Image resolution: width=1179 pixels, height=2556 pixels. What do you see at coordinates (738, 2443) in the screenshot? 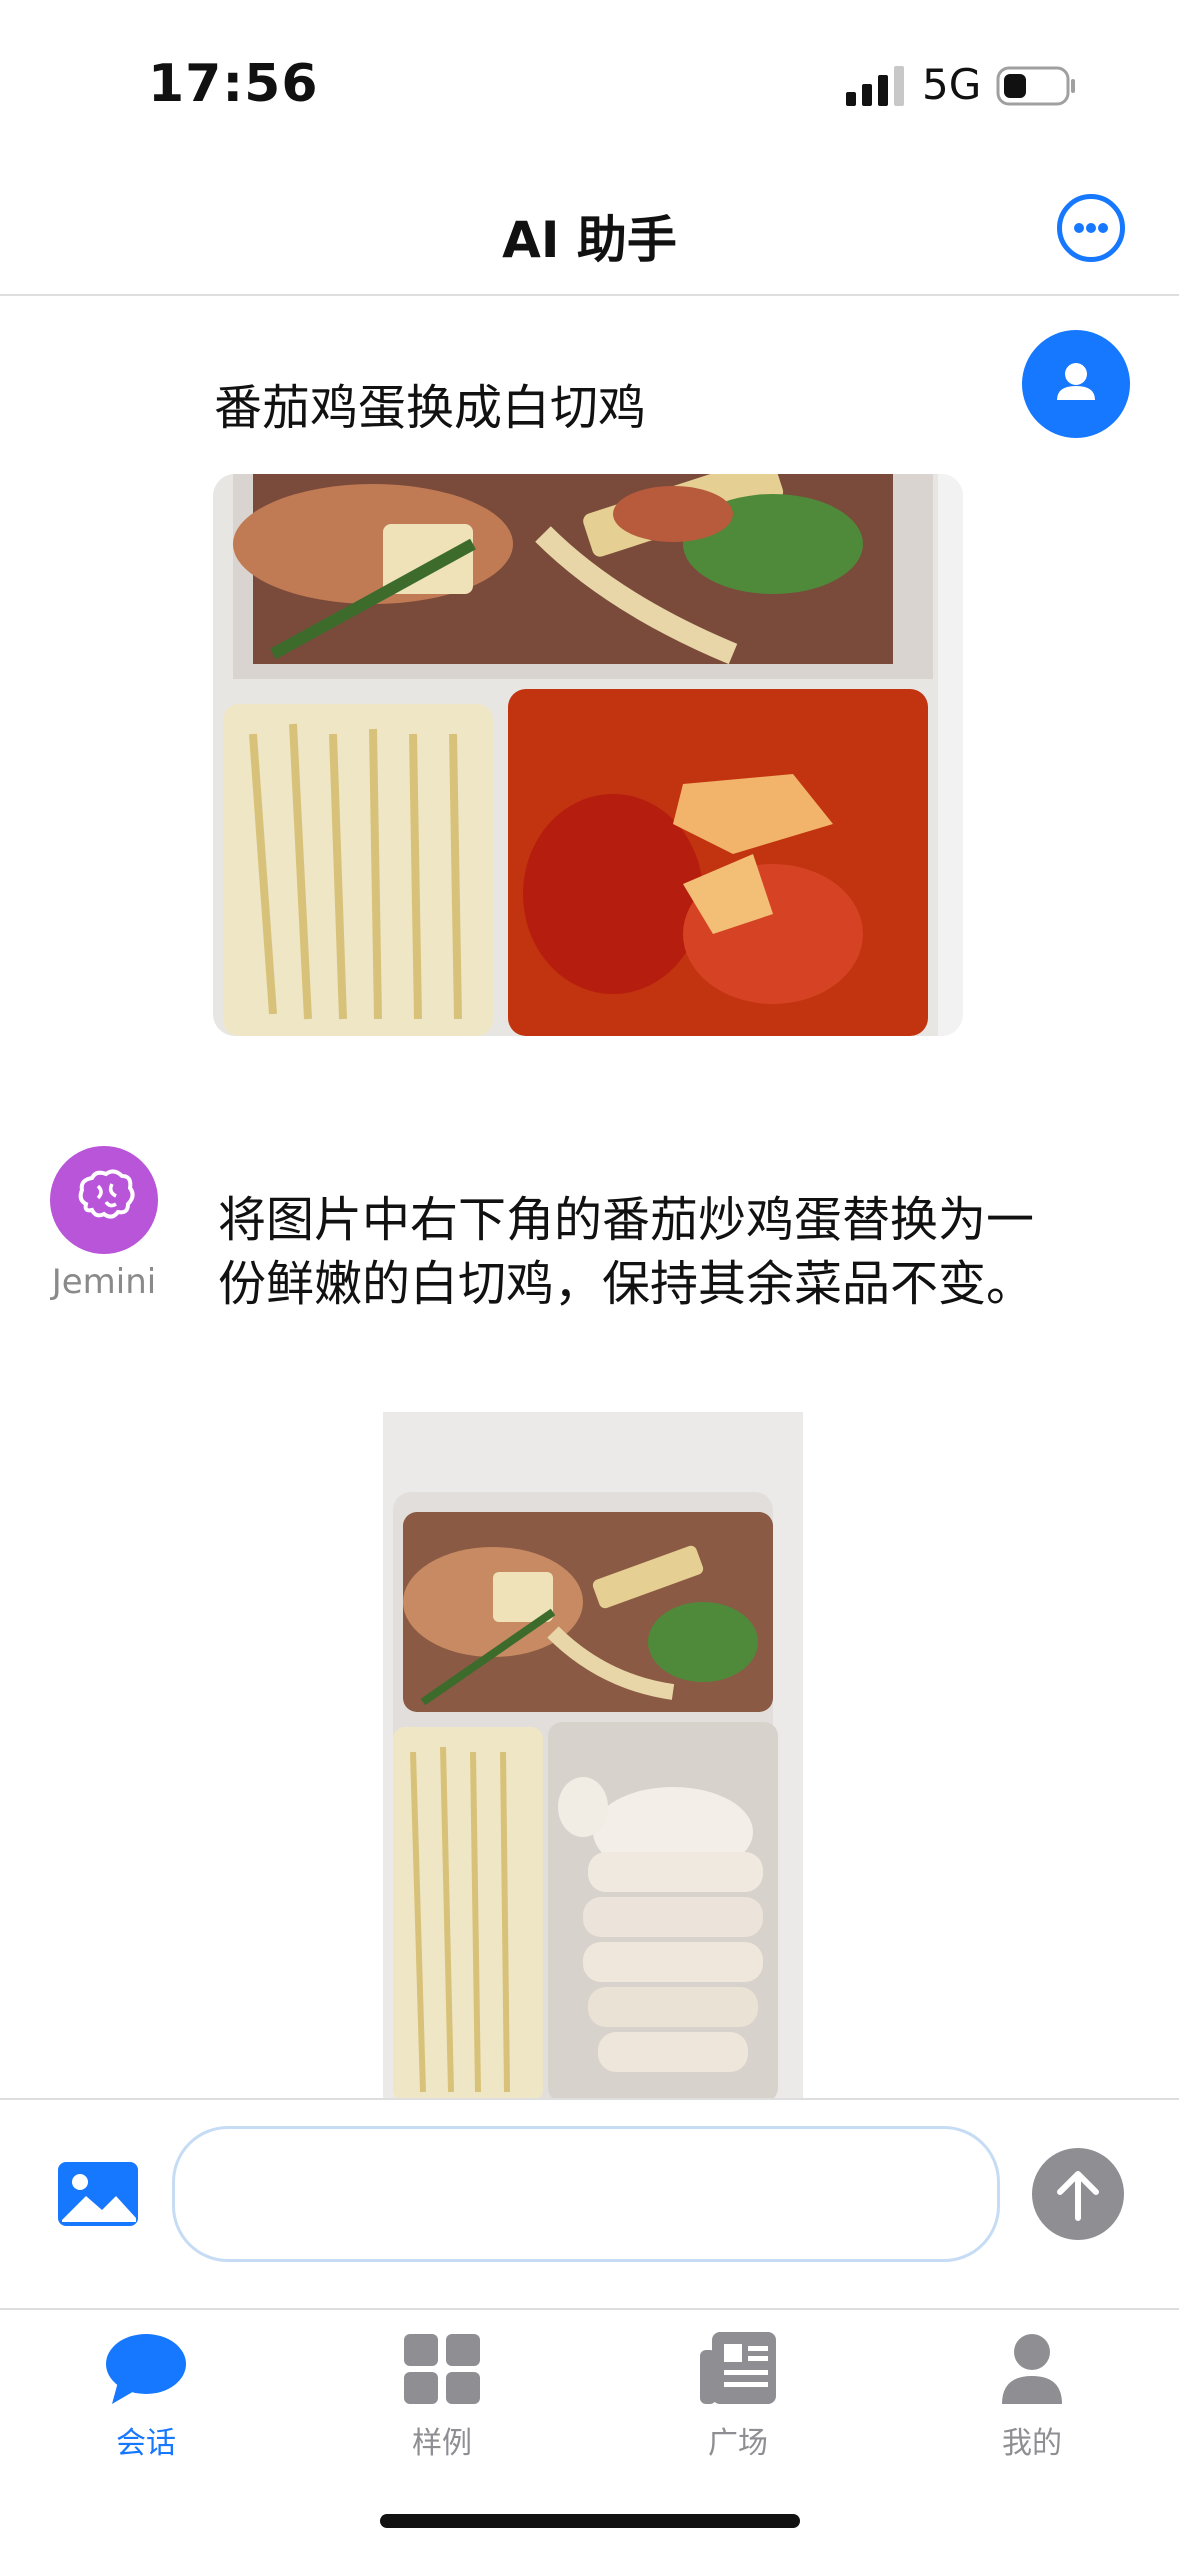
I see `tab-label: 广场` at bounding box center [738, 2443].